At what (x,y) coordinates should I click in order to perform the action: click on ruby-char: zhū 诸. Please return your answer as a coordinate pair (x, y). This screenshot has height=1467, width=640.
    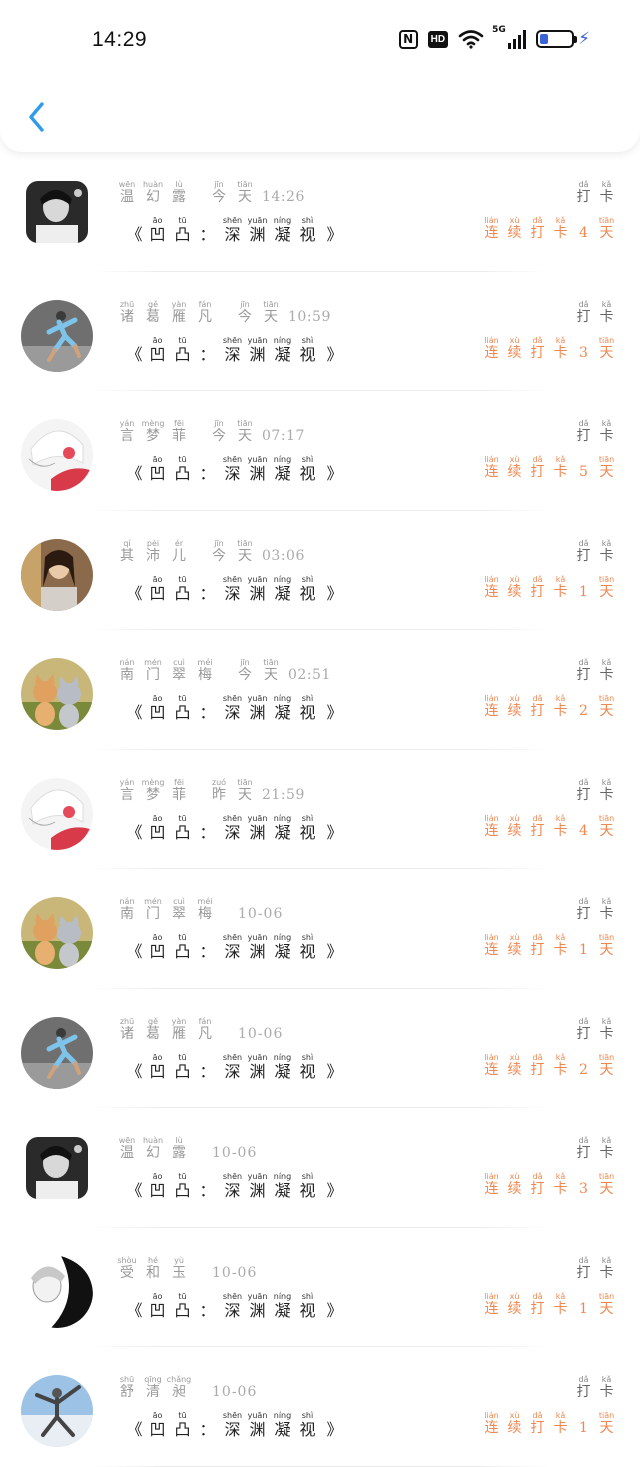
    Looking at the image, I should click on (127, 1030).